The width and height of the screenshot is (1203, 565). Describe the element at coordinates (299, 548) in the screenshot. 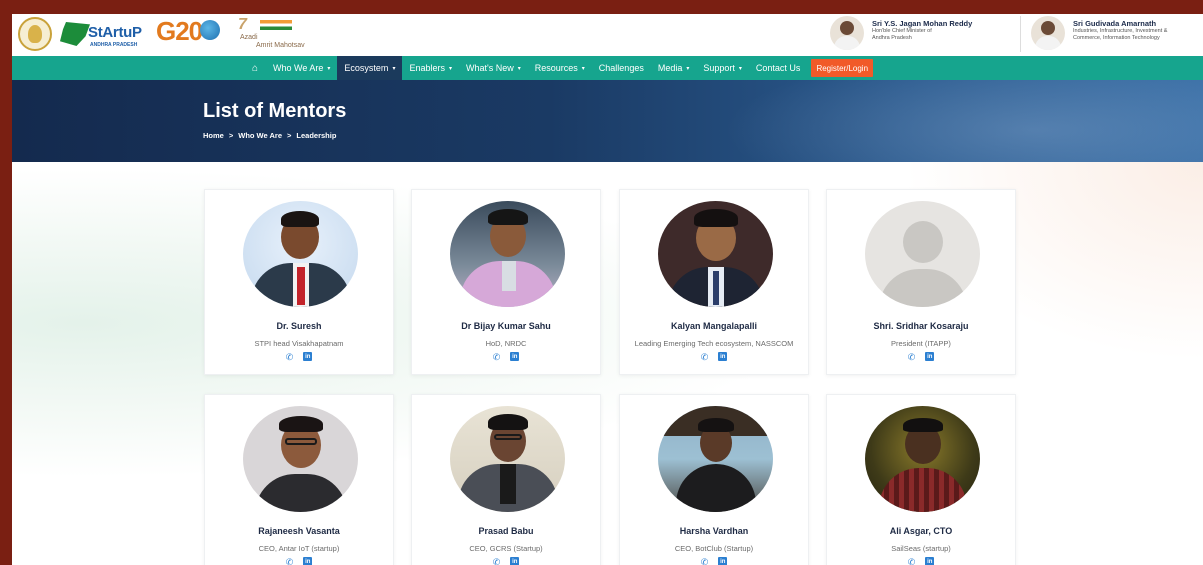

I see `mentor-role: CEO, Antar IoT (startup)` at that location.